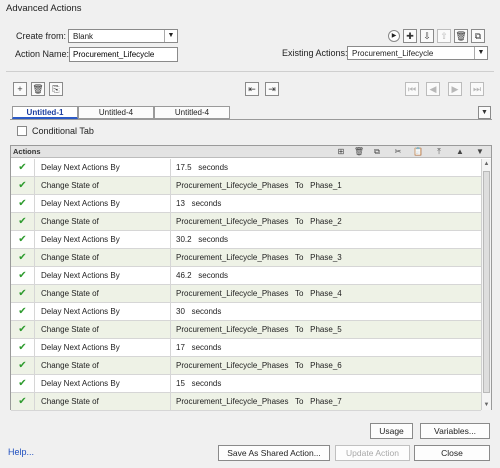 The image size is (500, 468). Describe the element at coordinates (455, 89) in the screenshot. I see `next-tab-icon: ▶` at that location.